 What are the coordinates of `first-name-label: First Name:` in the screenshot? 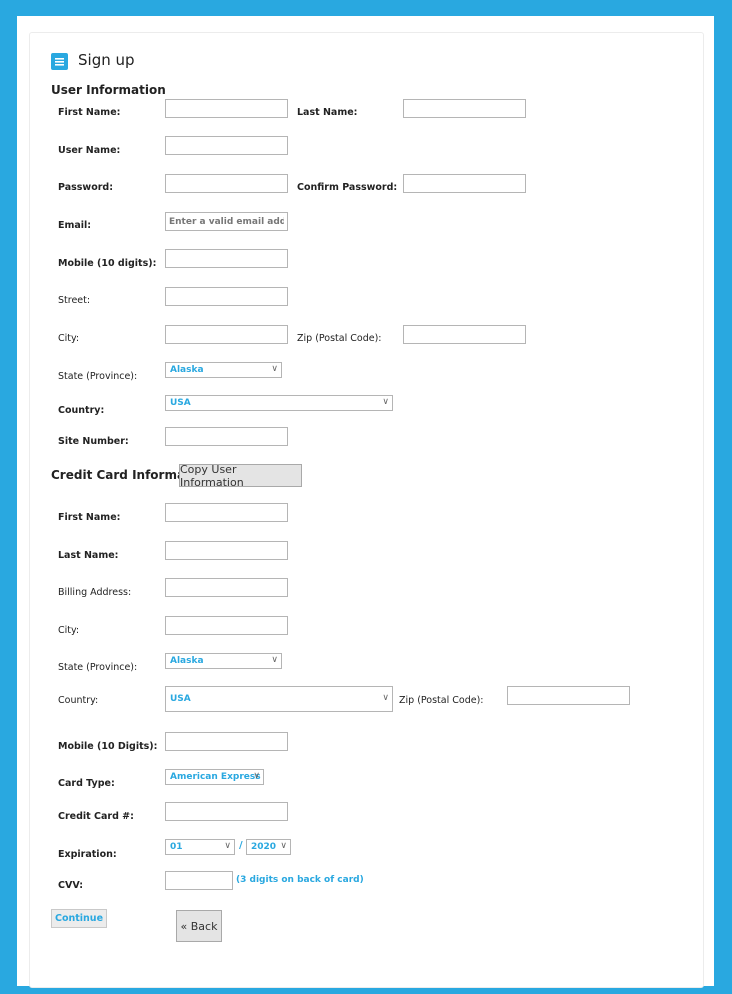 It's located at (89, 112).